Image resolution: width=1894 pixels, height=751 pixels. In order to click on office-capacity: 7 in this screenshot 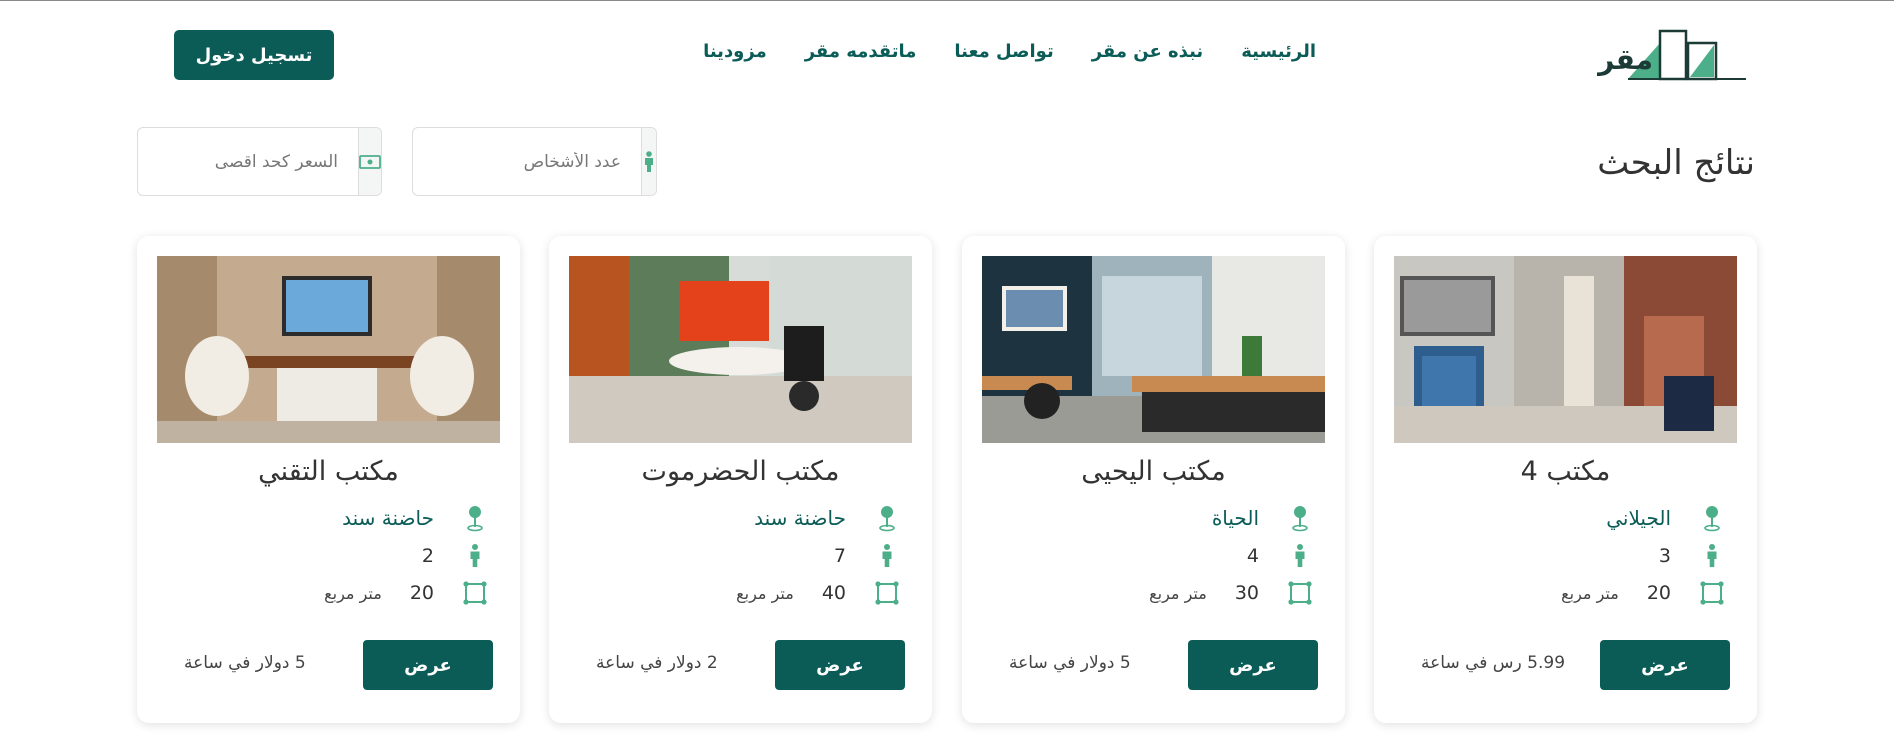, I will do `click(839, 556)`.